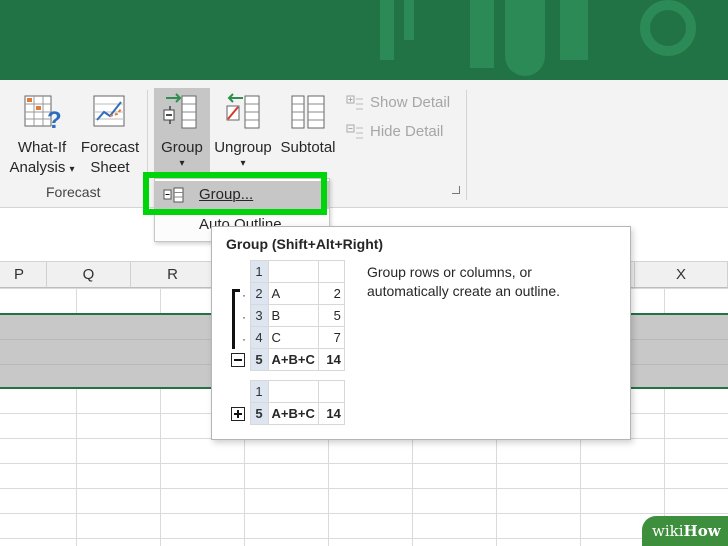 This screenshot has height=546, width=728. I want to click on forecast-sheet-label-2: Sheet, so click(110, 167).